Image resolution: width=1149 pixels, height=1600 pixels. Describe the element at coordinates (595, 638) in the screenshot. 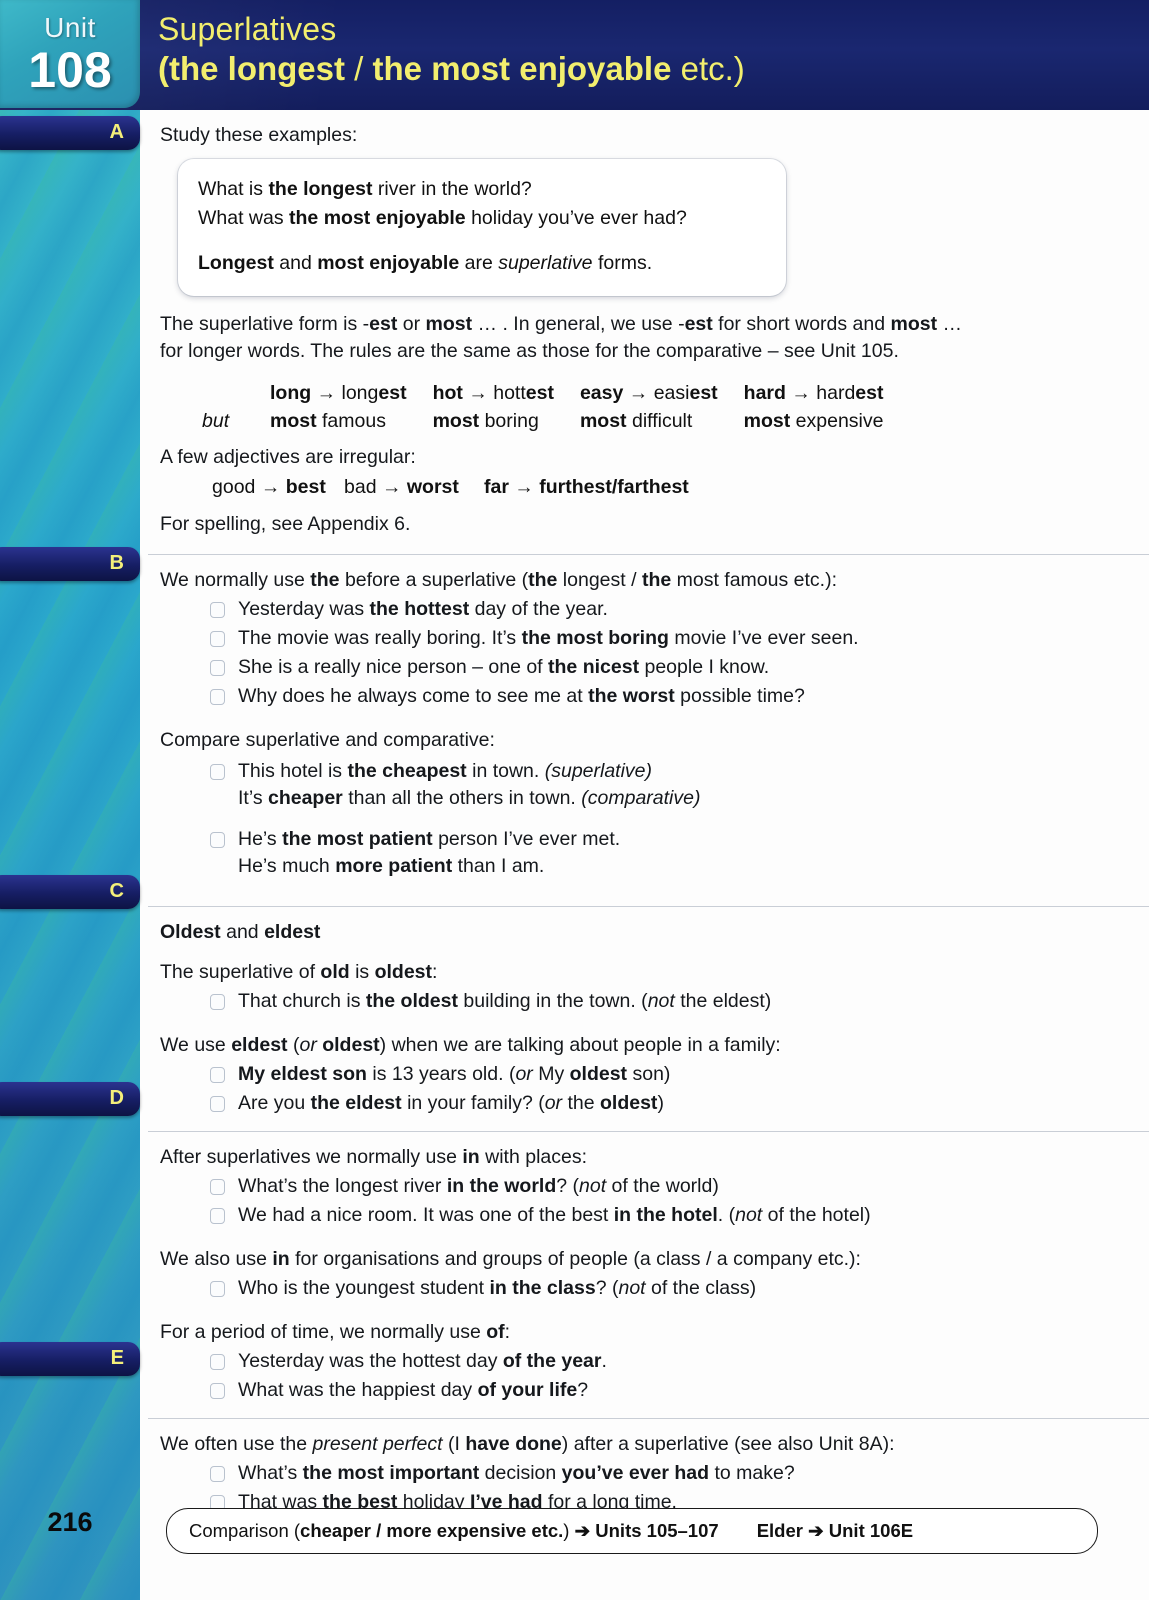

I see `bullet-bold: the most boring` at that location.